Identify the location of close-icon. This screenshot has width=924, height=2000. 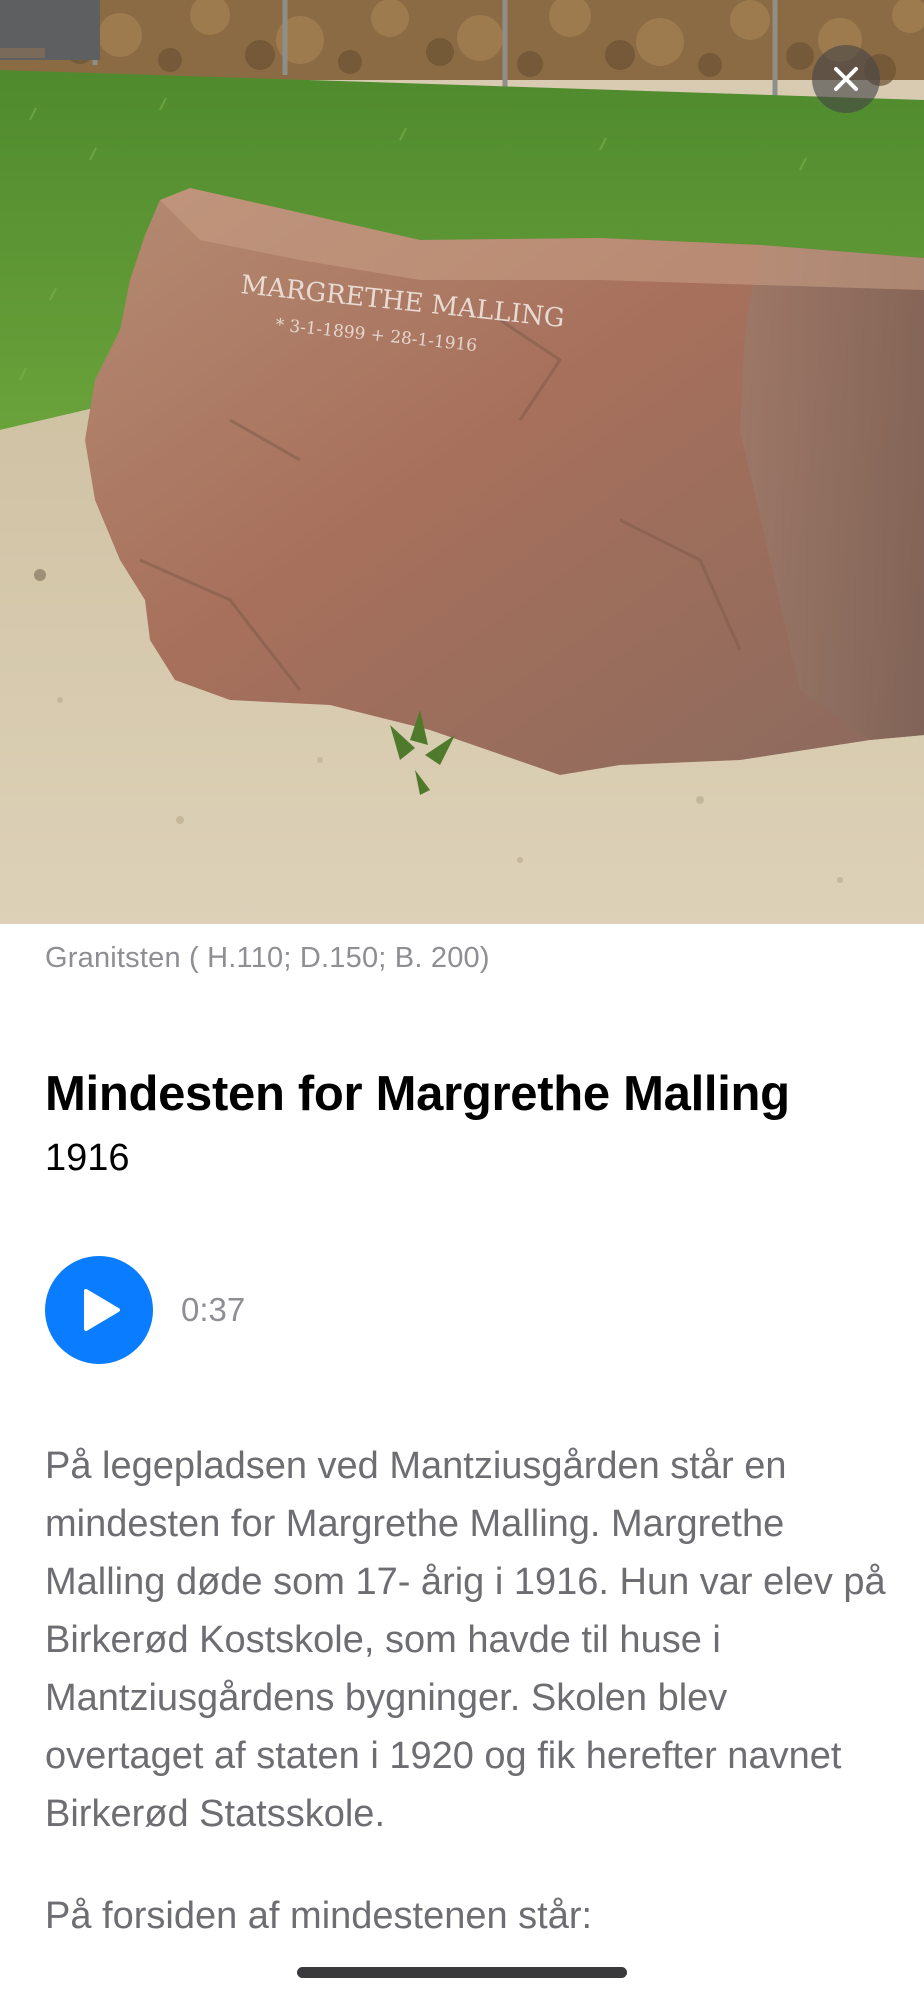
(846, 79).